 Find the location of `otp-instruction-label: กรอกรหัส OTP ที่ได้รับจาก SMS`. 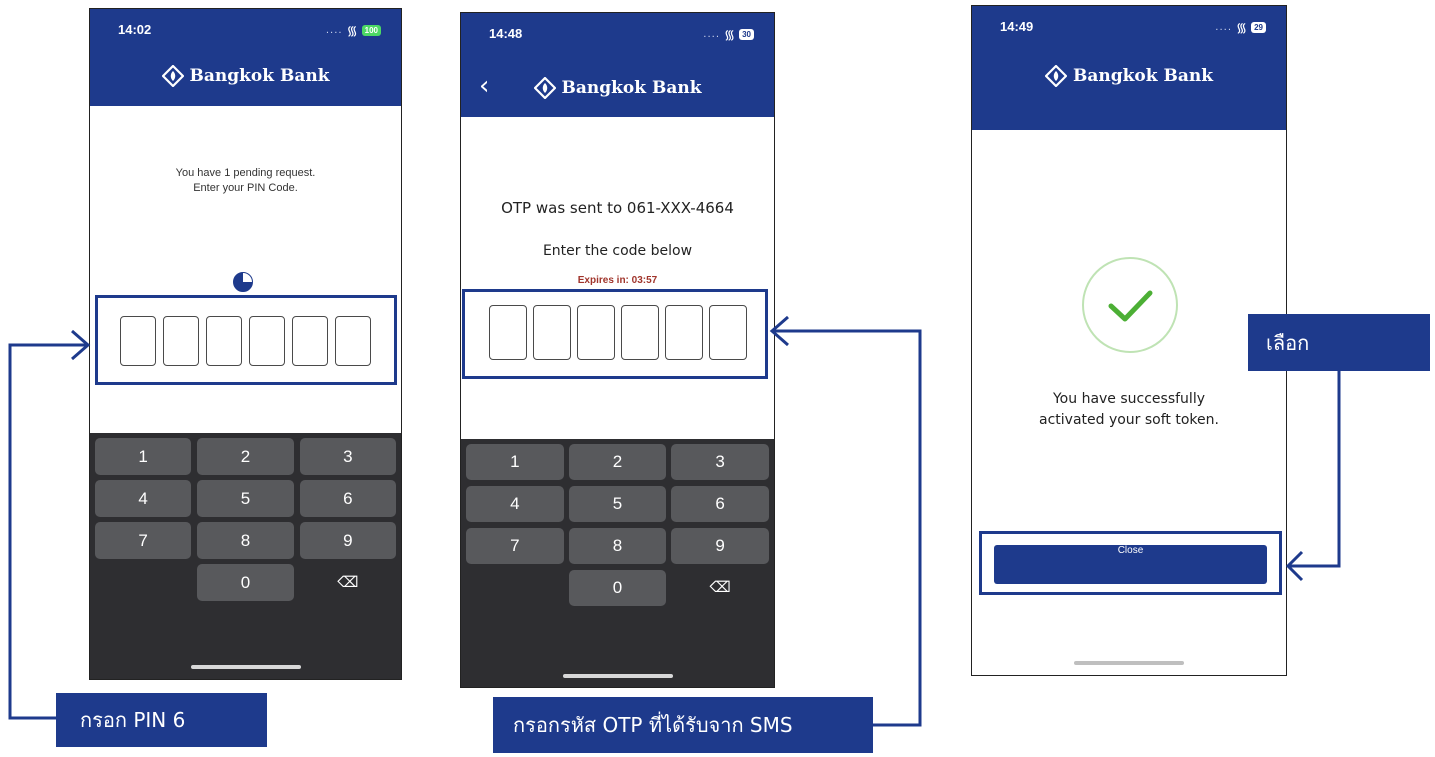

otp-instruction-label: กรอกรหัส OTP ที่ได้รับจาก SMS is located at coordinates (683, 725).